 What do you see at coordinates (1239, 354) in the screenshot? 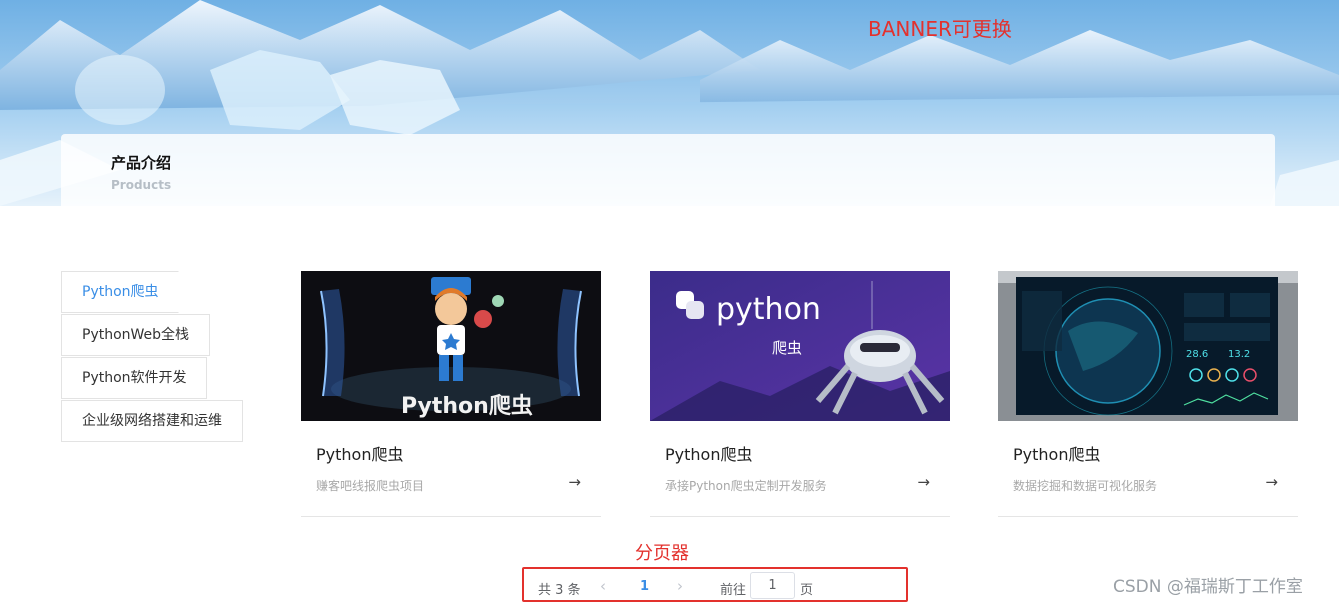
I see `dashboard-value: 13.2` at bounding box center [1239, 354].